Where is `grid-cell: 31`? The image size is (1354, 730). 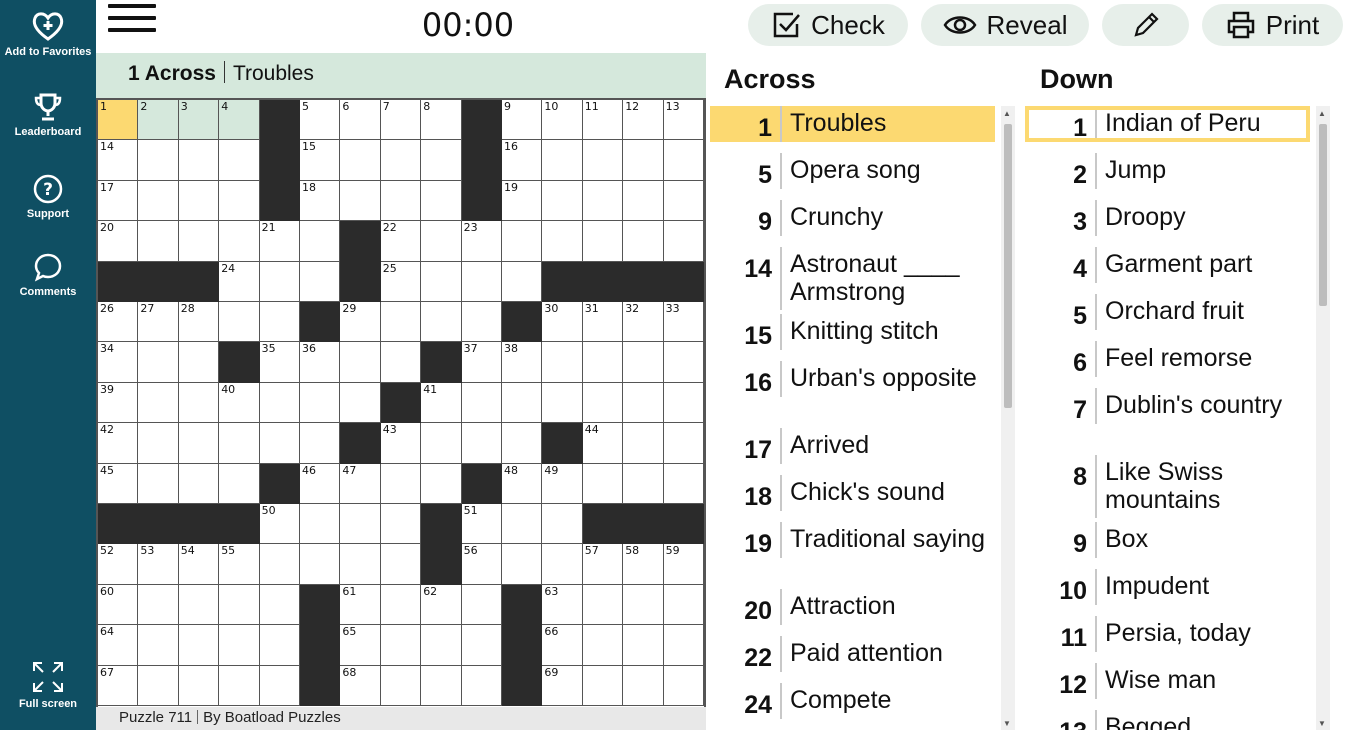 grid-cell: 31 is located at coordinates (603, 322).